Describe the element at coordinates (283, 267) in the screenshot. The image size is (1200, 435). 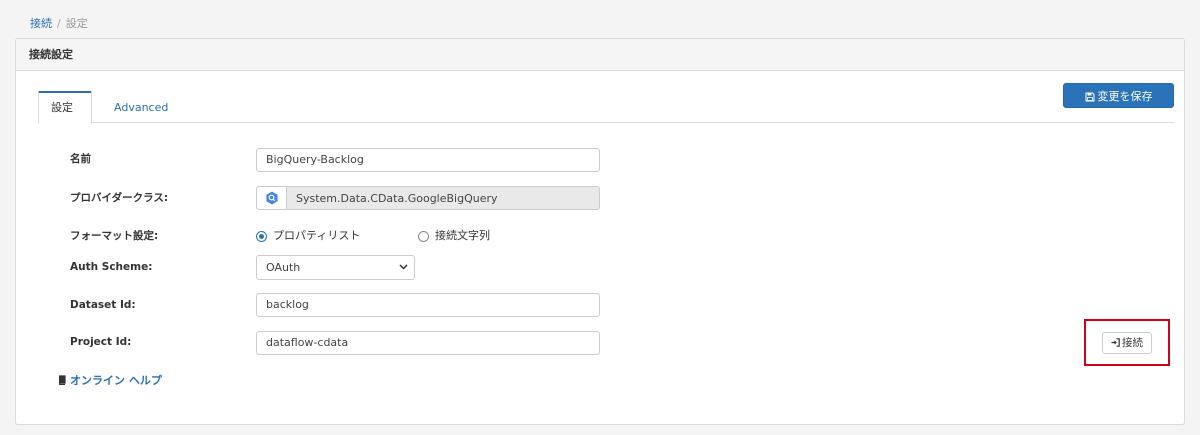
I see `auth-scheme-value: OAuth` at that location.